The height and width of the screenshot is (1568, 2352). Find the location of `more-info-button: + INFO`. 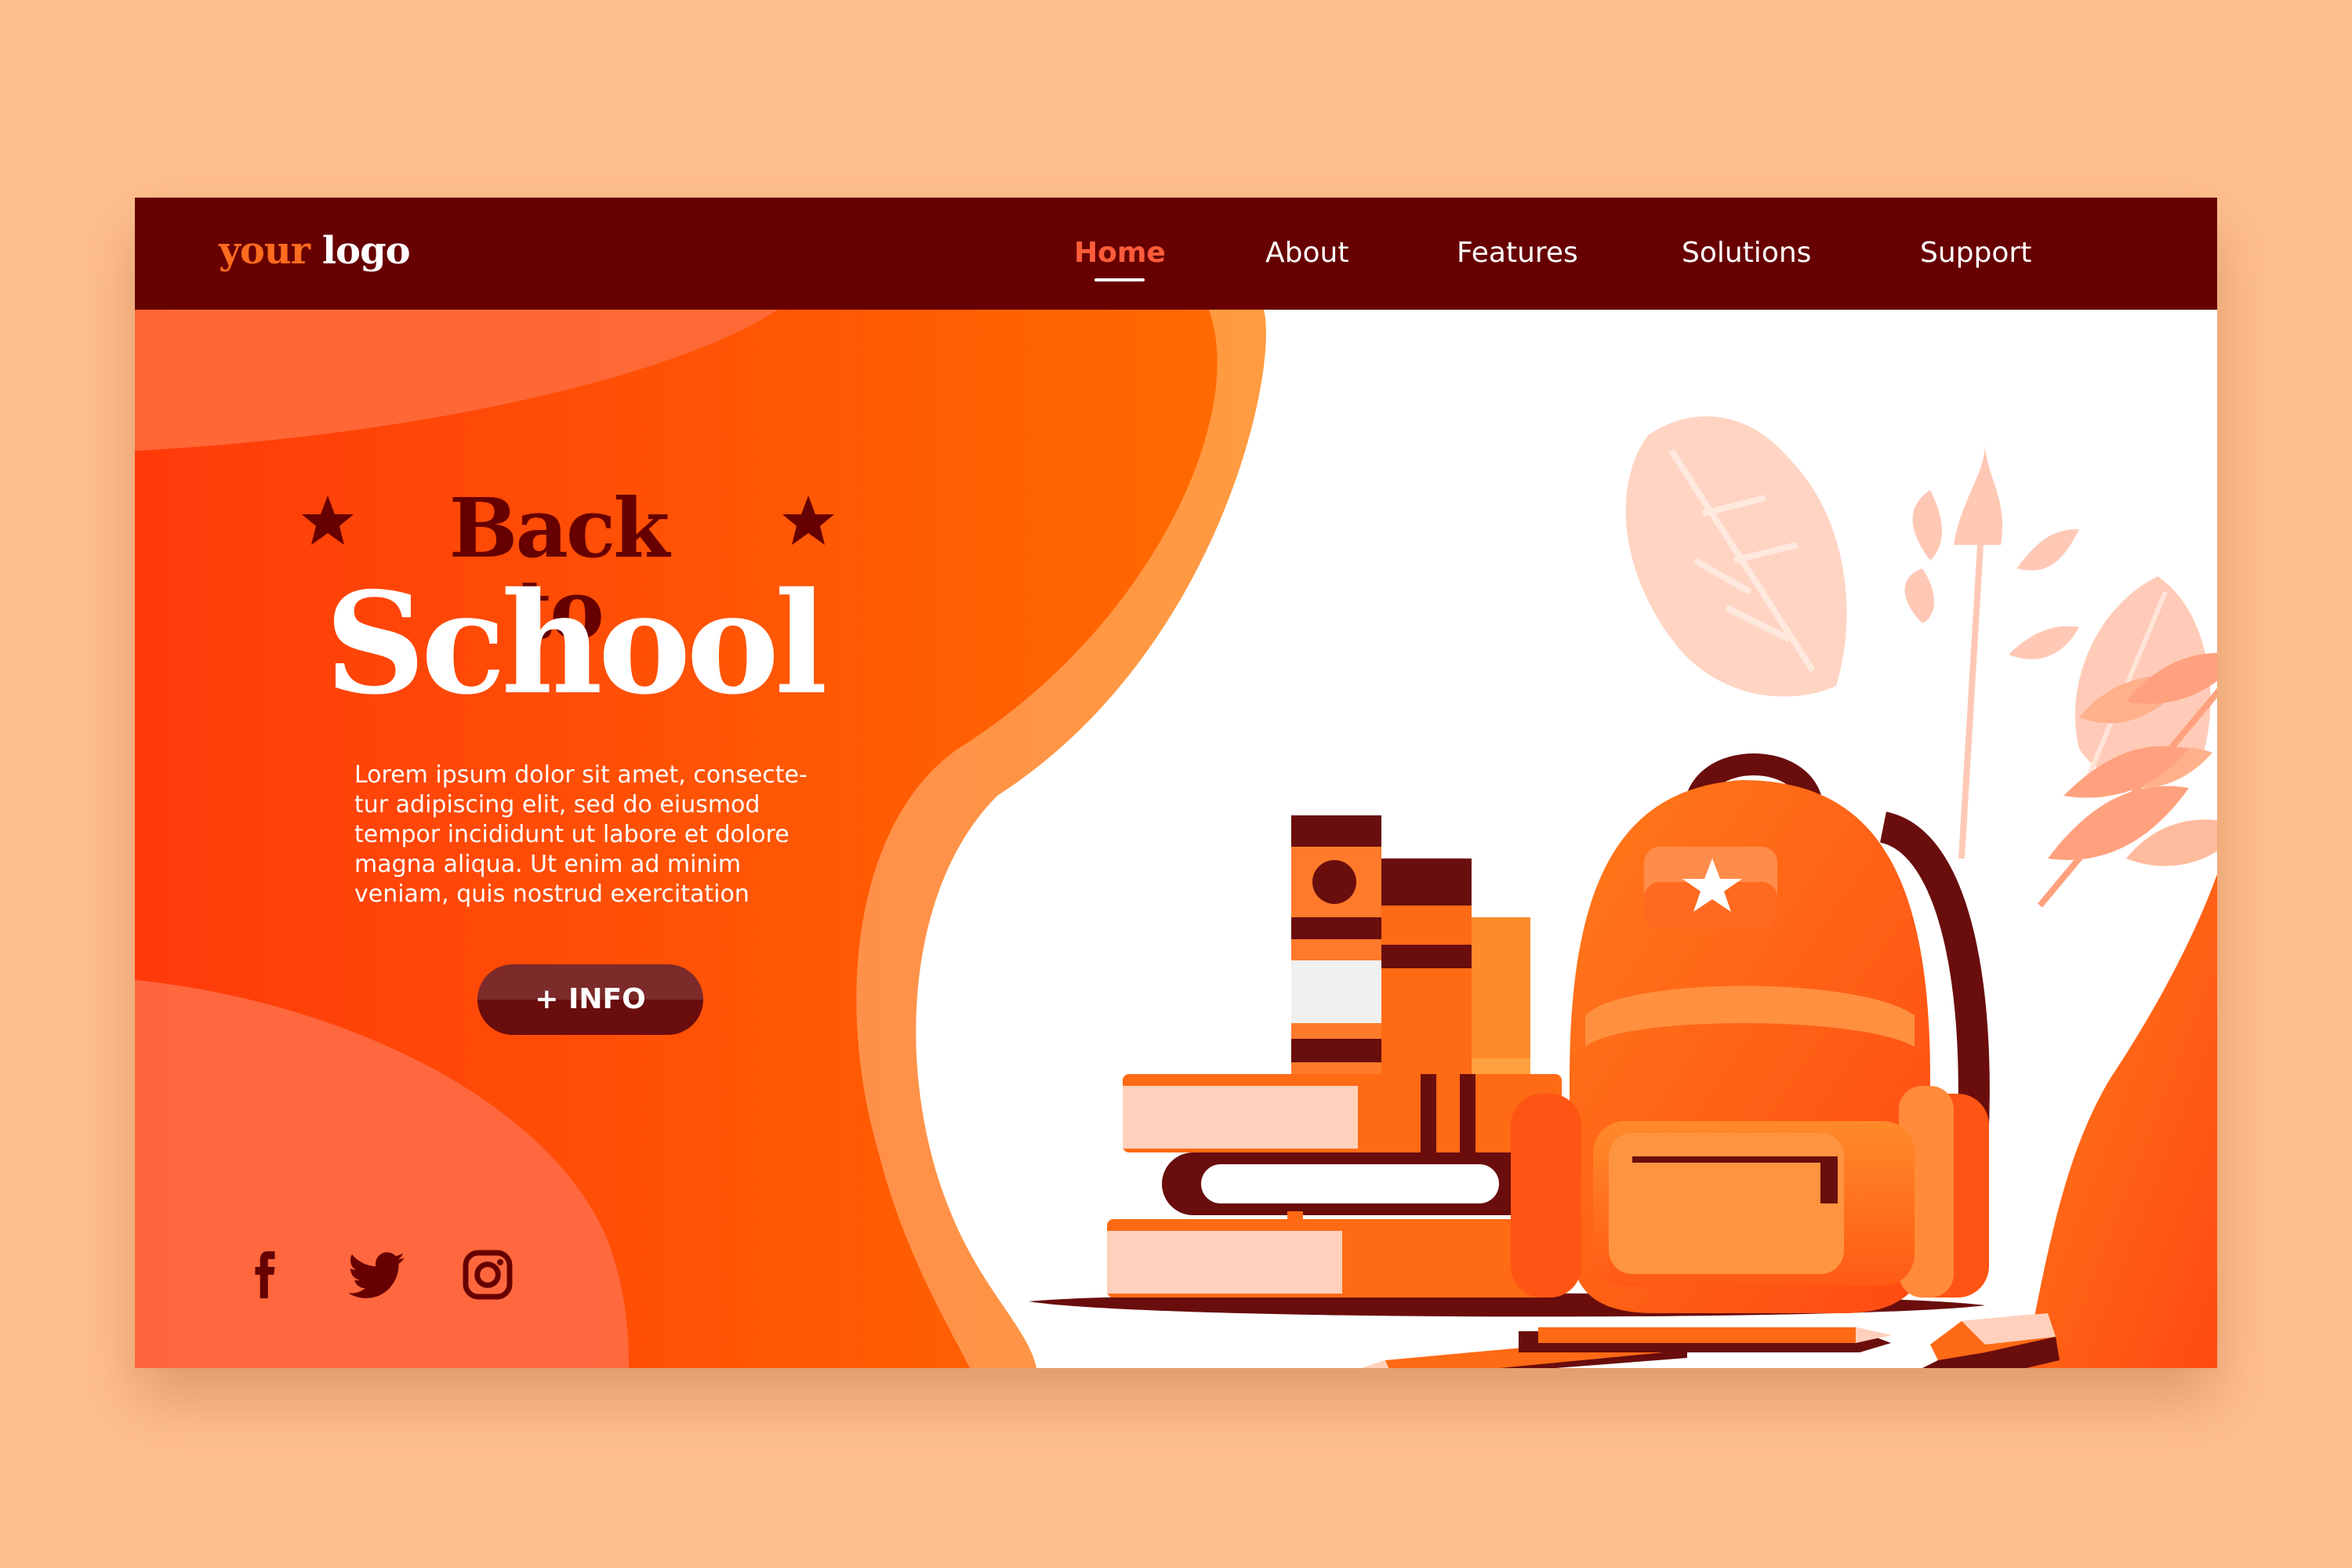

more-info-button: + INFO is located at coordinates (590, 999).